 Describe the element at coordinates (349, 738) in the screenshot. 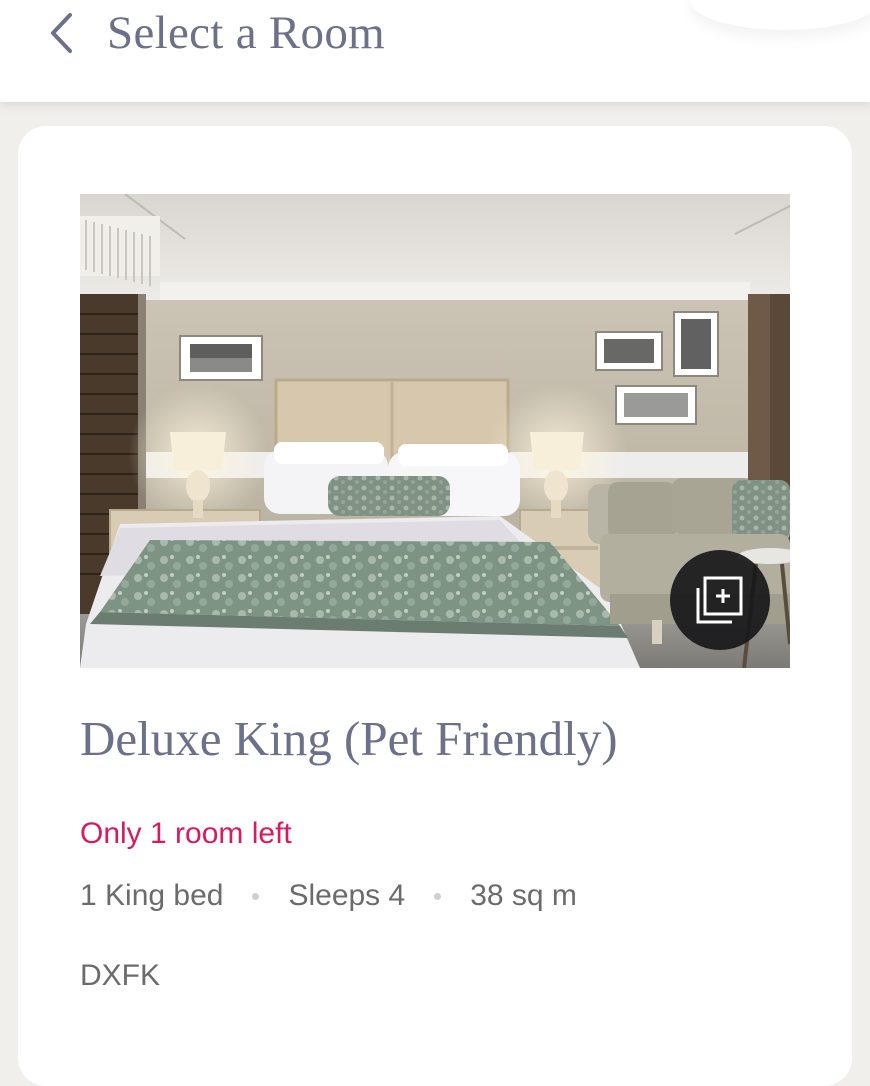

I see `room-name: Deluxe King (Pet Friendly)` at that location.